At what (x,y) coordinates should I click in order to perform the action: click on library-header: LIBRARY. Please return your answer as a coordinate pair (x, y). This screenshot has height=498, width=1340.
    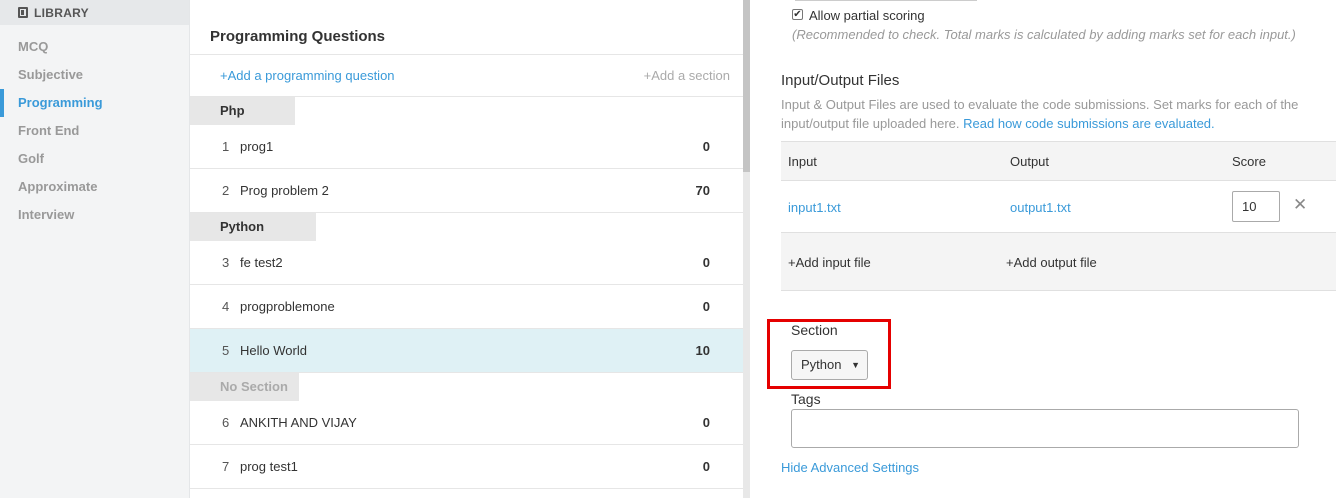
    Looking at the image, I should click on (94, 12).